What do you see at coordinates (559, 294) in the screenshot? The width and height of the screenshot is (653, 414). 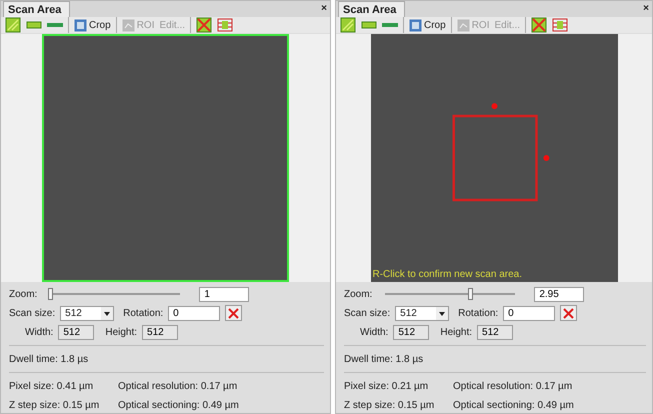 I see `zoom-field: 2.95` at bounding box center [559, 294].